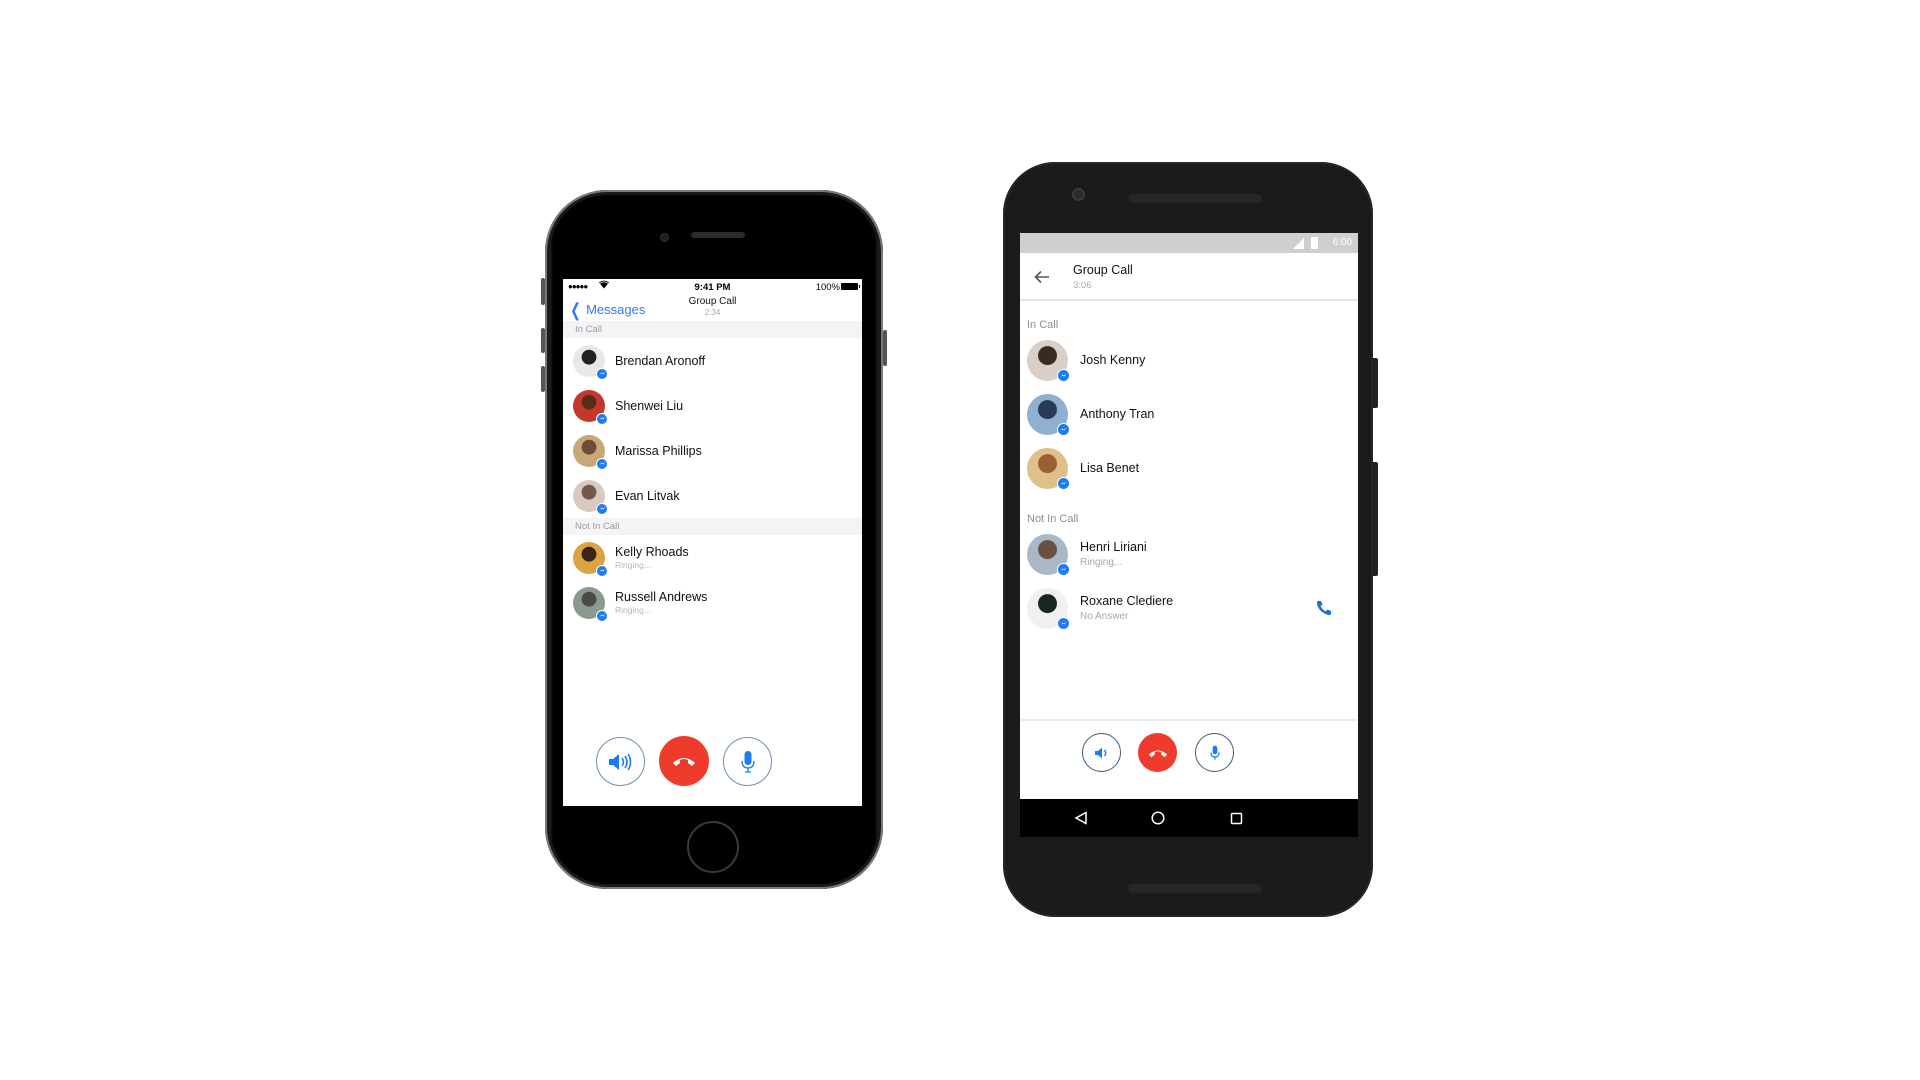 This screenshot has height=1080, width=1920. What do you see at coordinates (1158, 818) in the screenshot?
I see `nav-home-button` at bounding box center [1158, 818].